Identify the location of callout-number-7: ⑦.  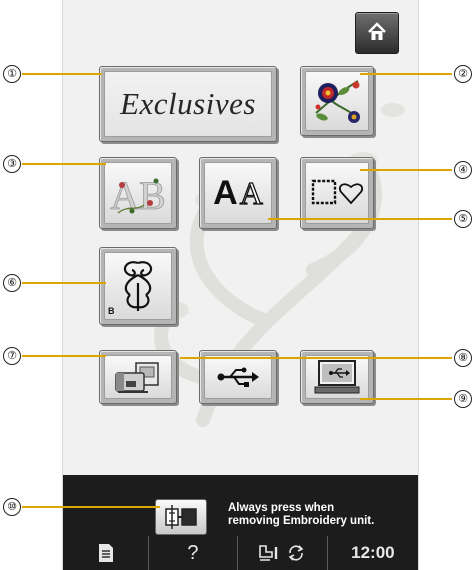
(12, 356).